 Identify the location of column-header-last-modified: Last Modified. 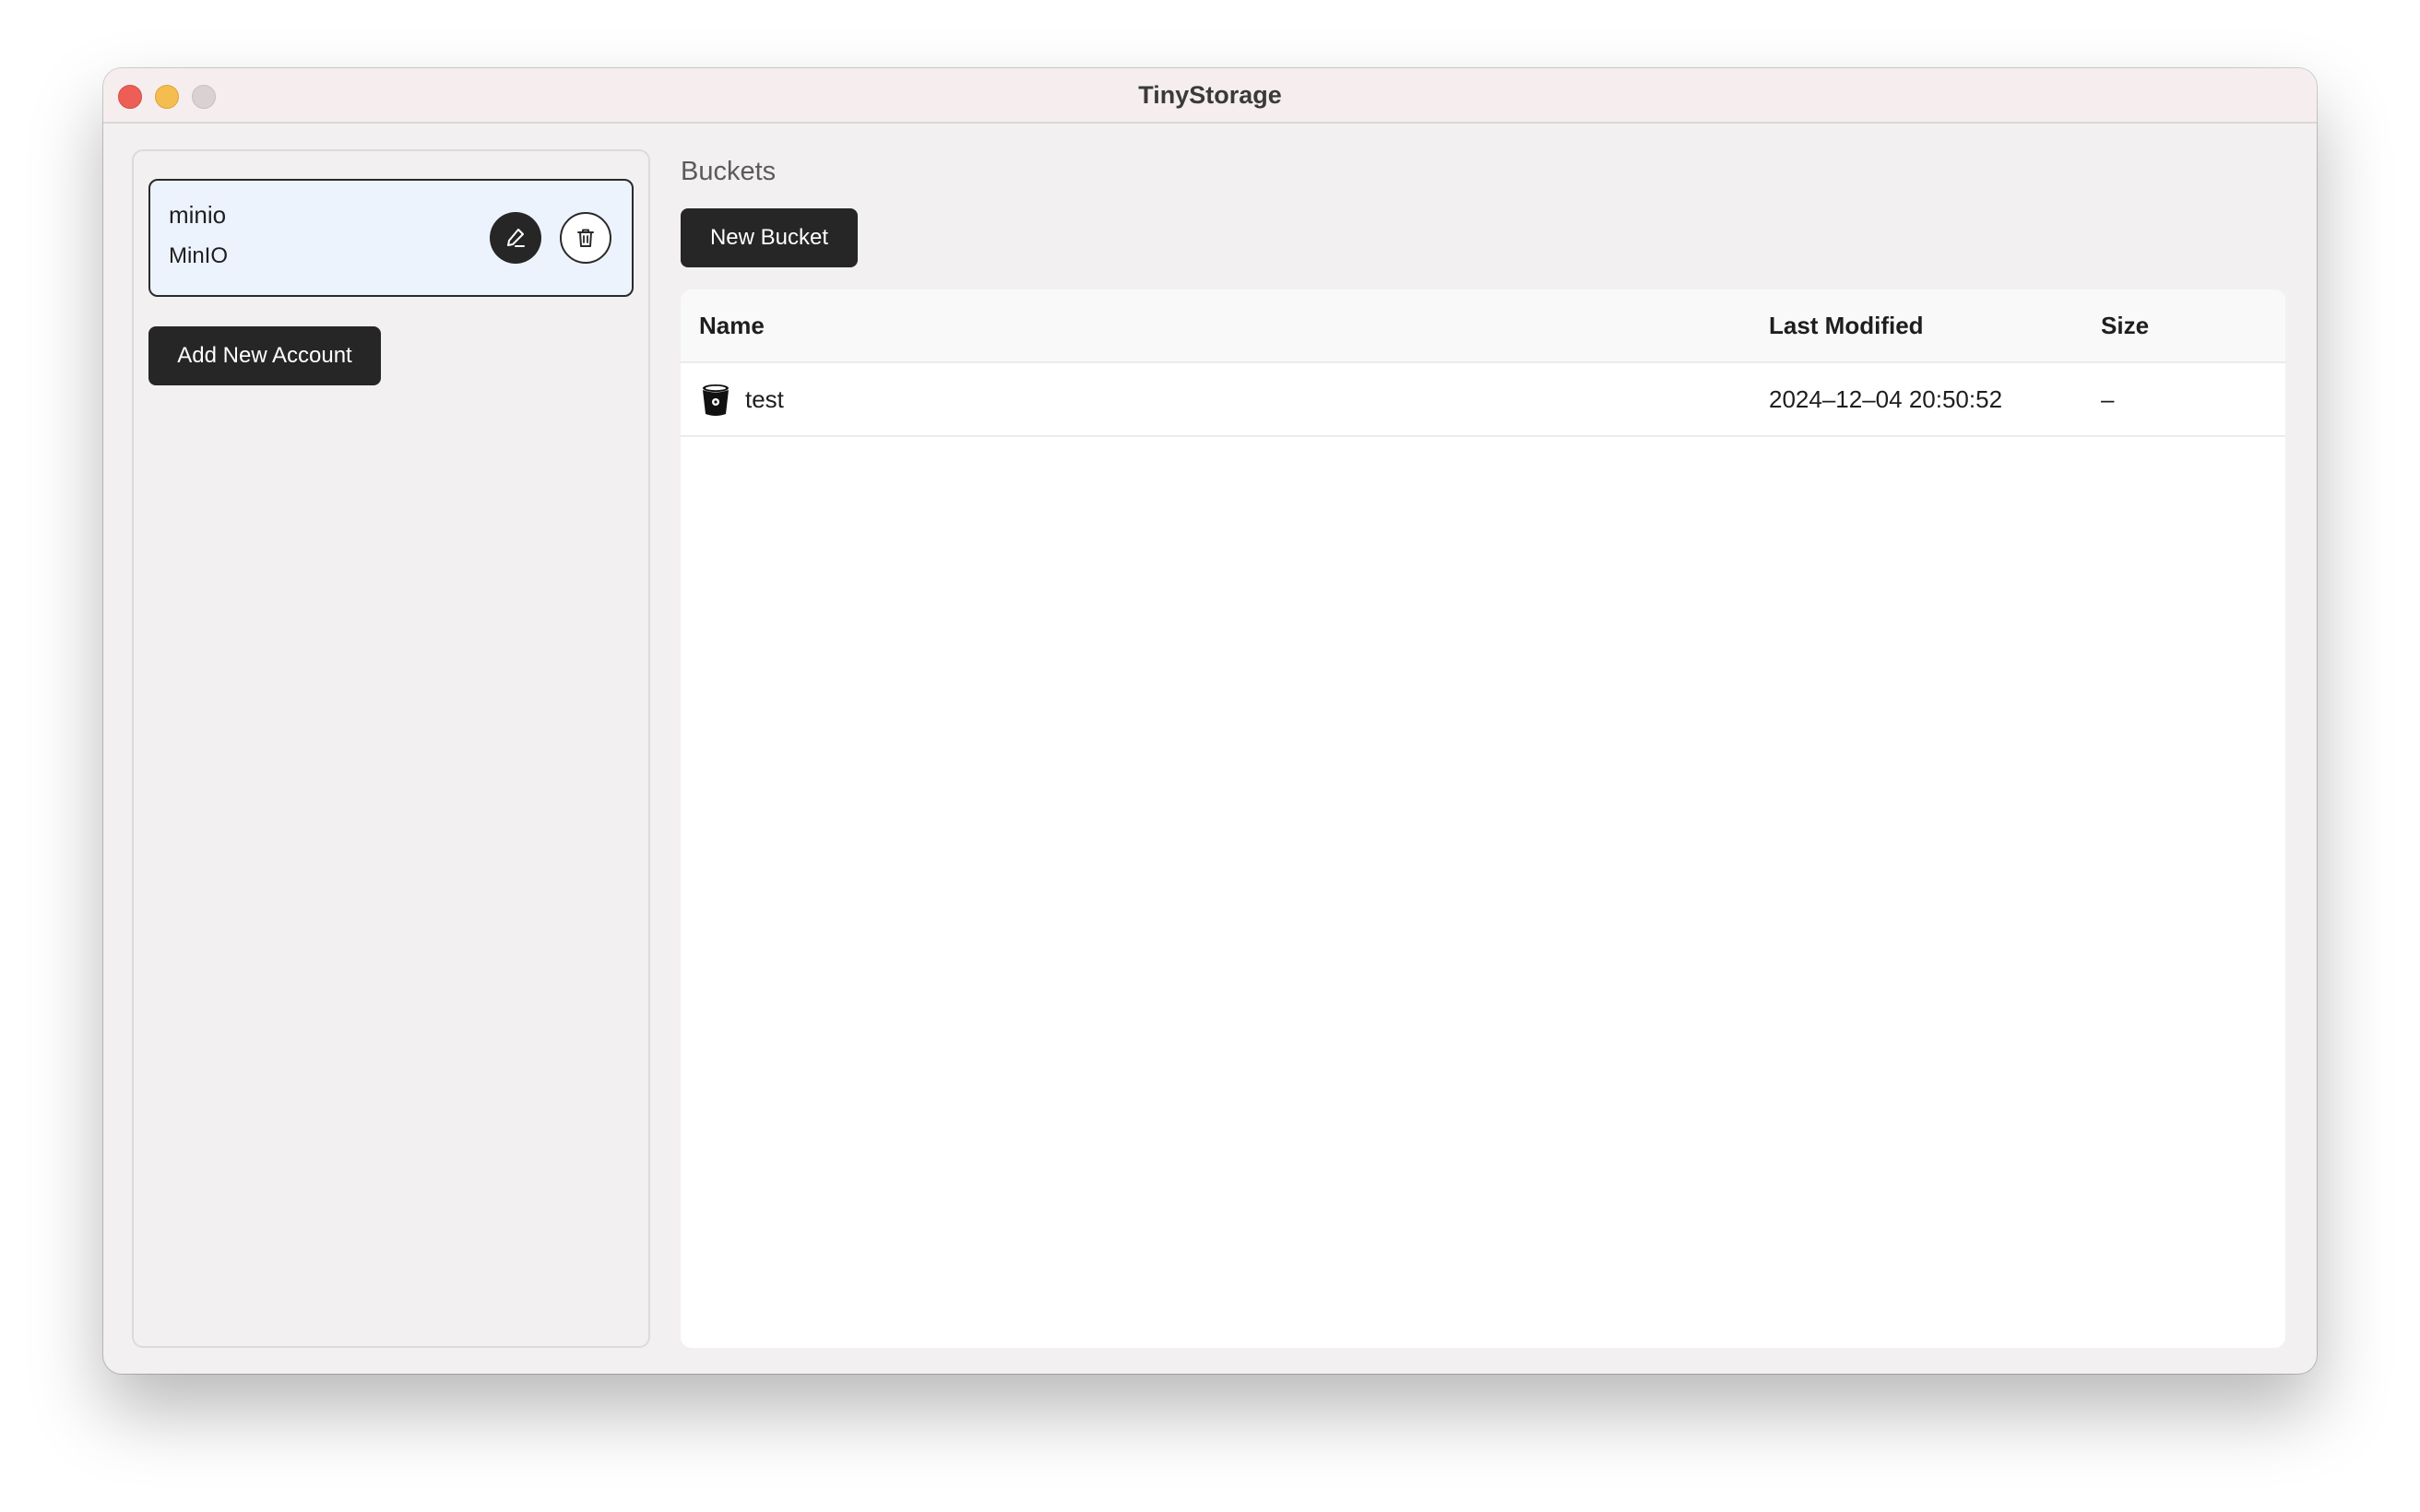
(1846, 326).